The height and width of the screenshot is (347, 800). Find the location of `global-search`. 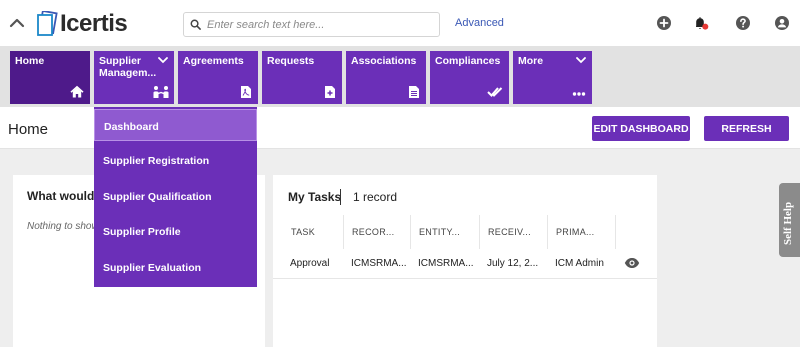

global-search is located at coordinates (311, 24).